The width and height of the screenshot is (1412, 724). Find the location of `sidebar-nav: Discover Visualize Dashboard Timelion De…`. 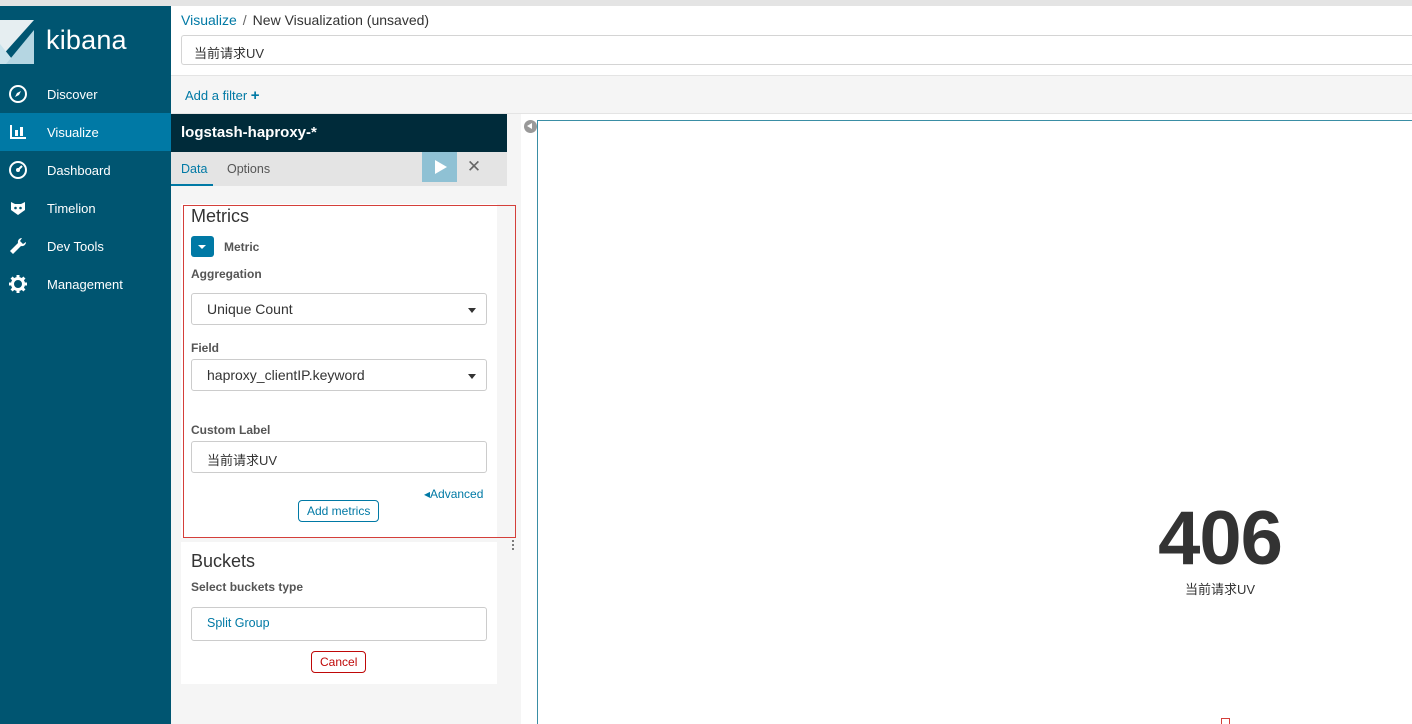

sidebar-nav: Discover Visualize Dashboard Timelion De… is located at coordinates (85, 189).